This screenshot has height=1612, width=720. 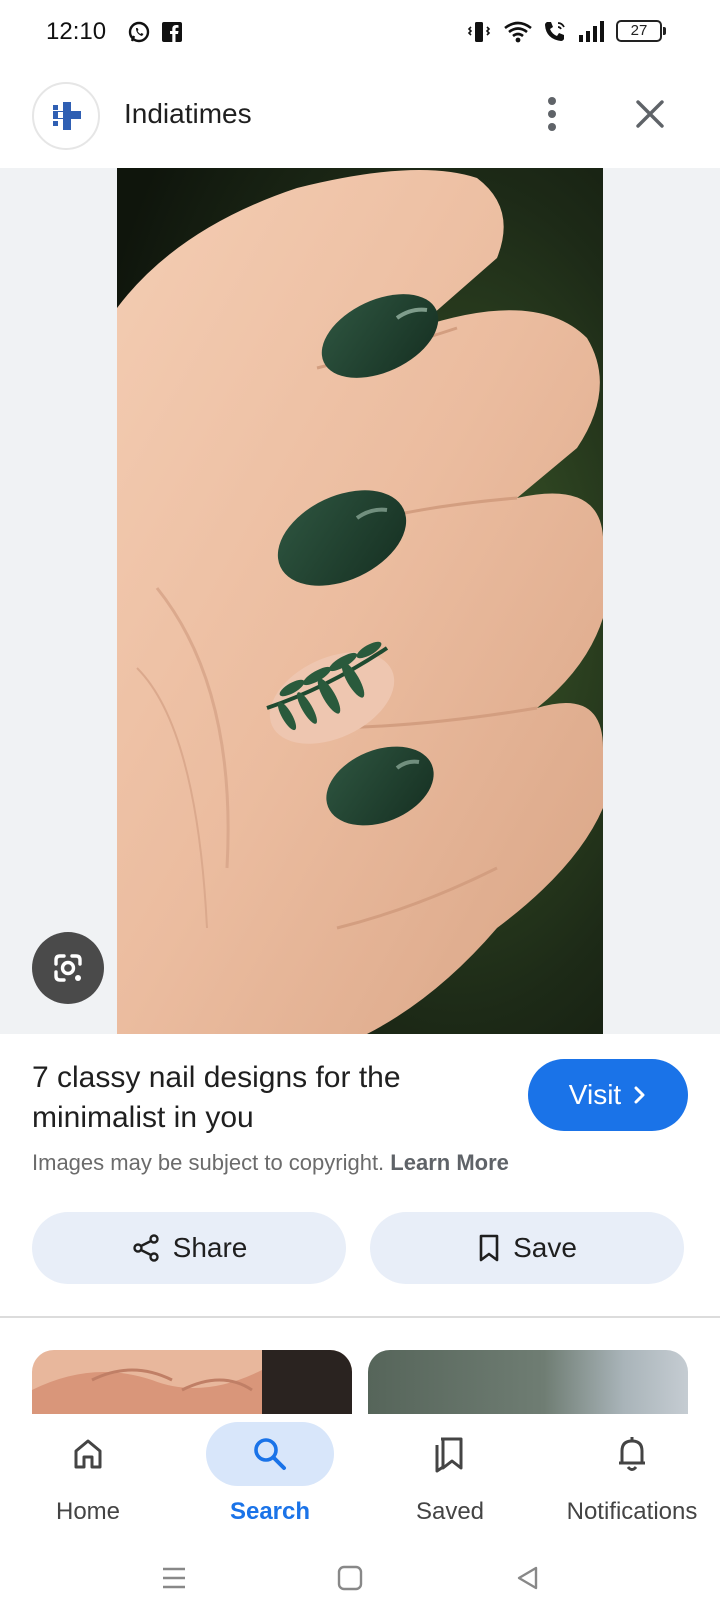 I want to click on nav-item-saved: Saved, so click(x=452, y=1479).